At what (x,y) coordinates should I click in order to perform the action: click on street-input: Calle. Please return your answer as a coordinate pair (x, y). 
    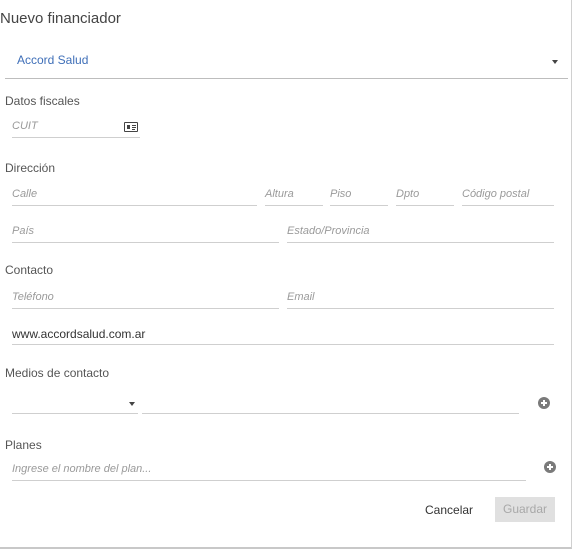
    Looking at the image, I should click on (134, 195).